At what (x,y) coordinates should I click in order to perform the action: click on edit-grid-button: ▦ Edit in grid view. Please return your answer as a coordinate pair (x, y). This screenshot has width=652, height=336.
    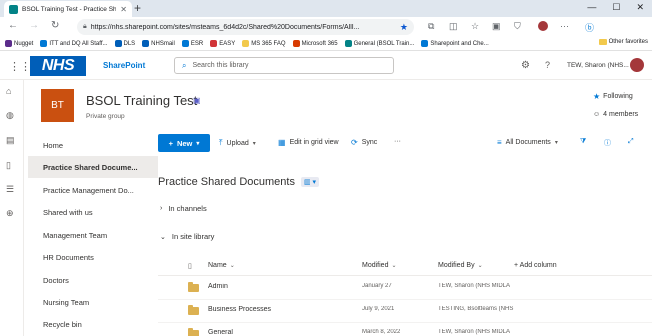
    Looking at the image, I should click on (308, 142).